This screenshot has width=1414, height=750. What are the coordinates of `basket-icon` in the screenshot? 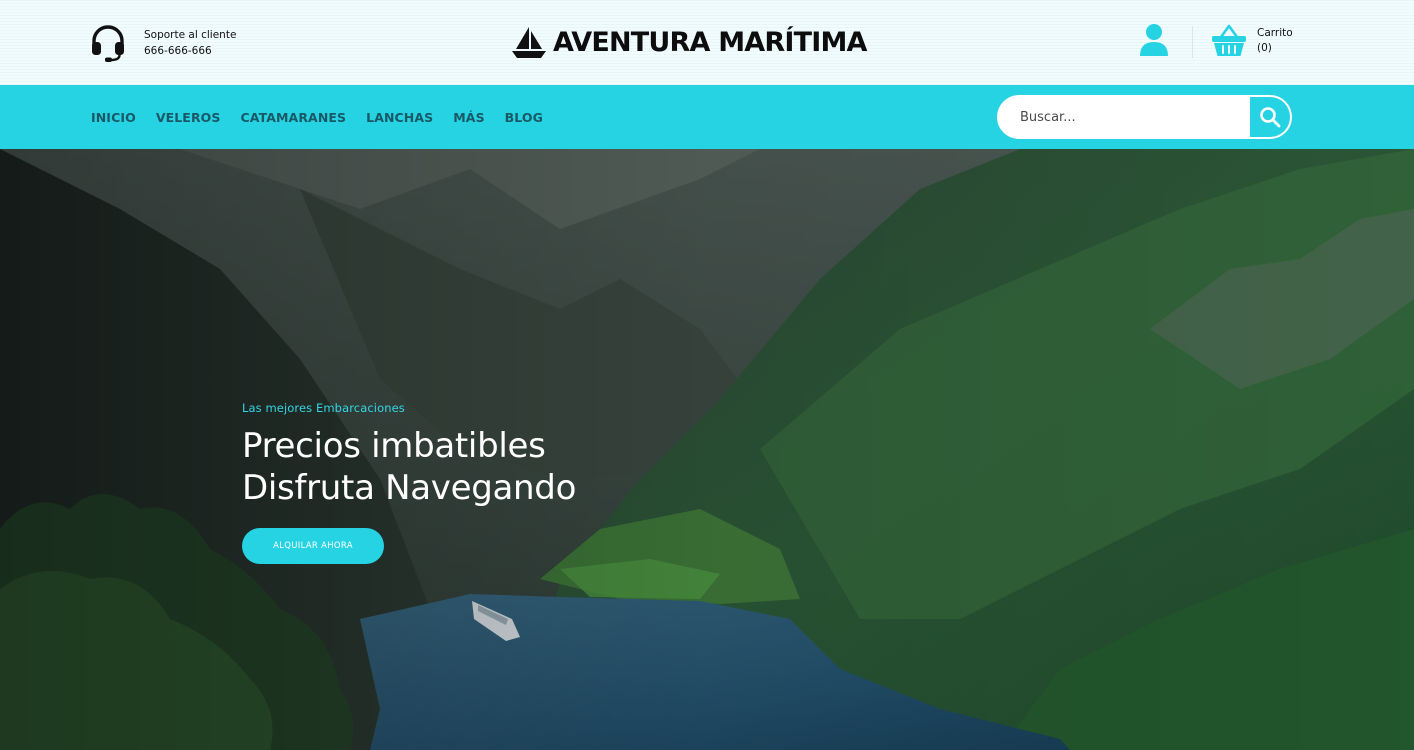 It's located at (1229, 41).